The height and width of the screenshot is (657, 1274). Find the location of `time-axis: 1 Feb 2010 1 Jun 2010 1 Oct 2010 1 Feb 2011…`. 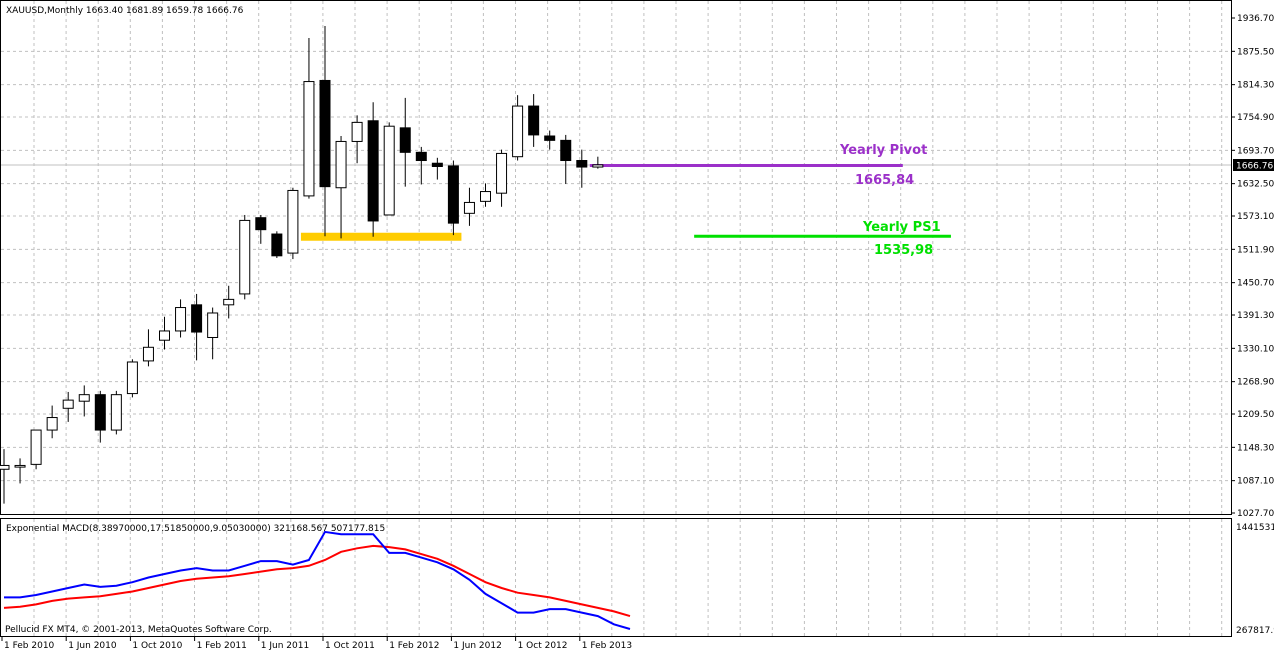

time-axis: 1 Feb 2010 1 Jun 2010 1 Oct 2010 1 Feb 2011… is located at coordinates (316, 644).